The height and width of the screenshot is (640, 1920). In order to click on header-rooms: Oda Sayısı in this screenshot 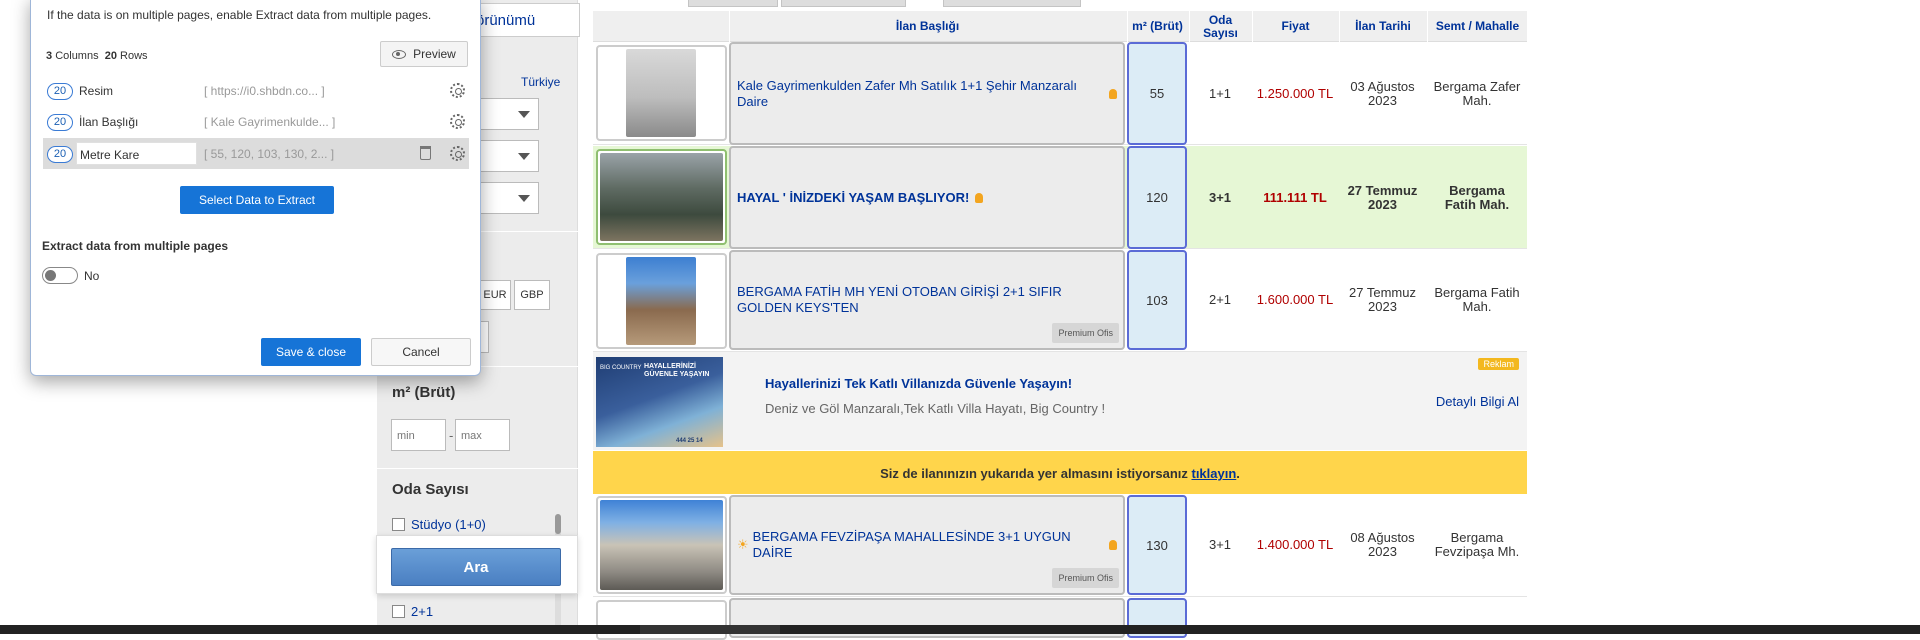, I will do `click(1220, 26)`.